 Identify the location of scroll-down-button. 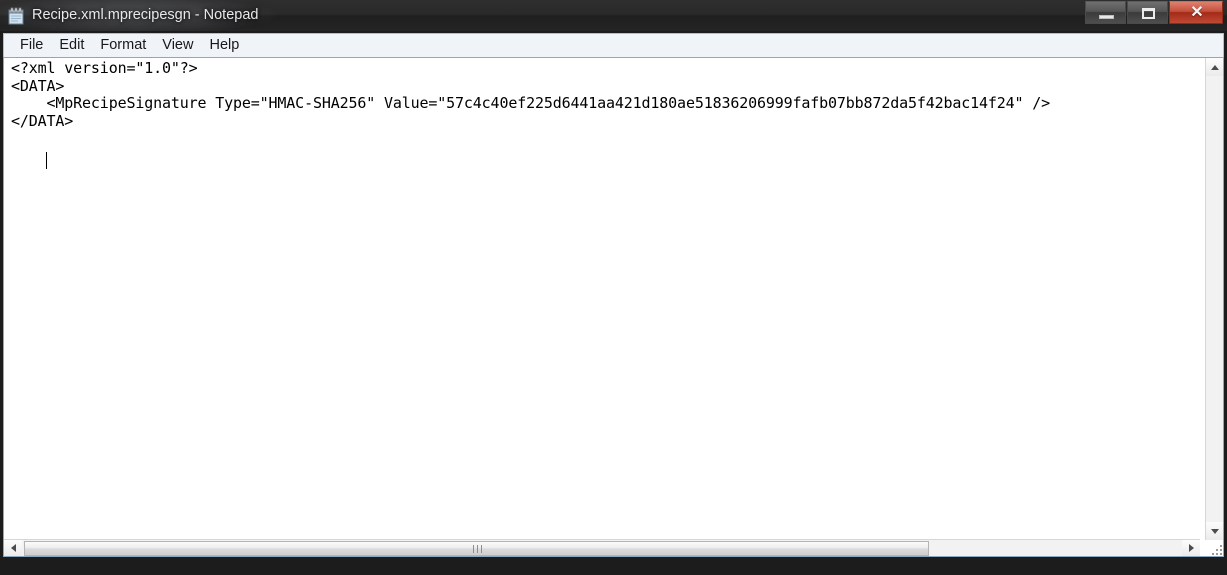
(1214, 531).